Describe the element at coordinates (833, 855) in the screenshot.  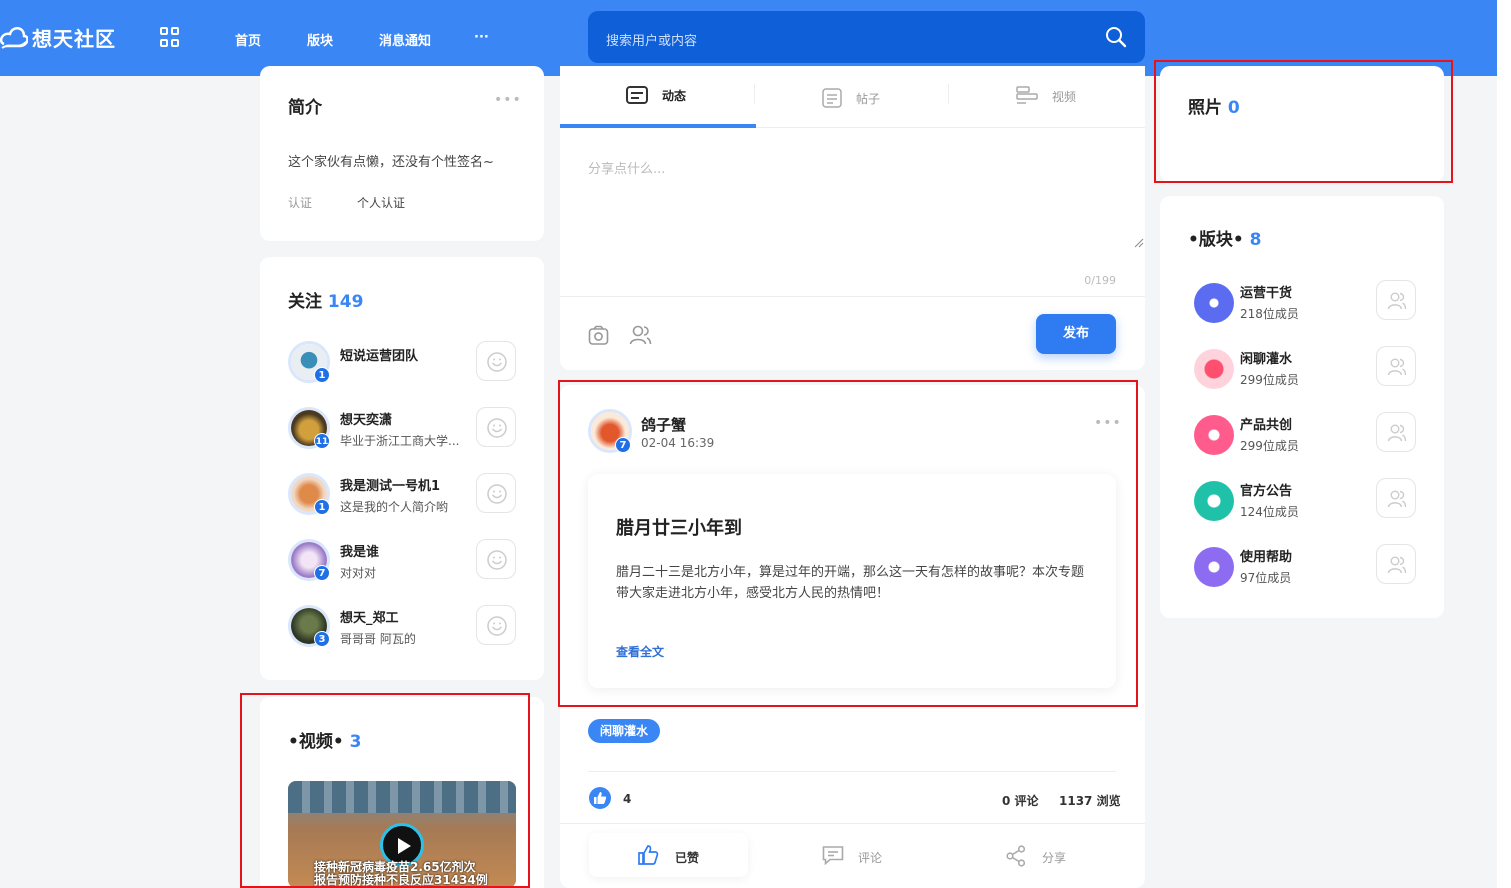
I see `comment-icon` at that location.